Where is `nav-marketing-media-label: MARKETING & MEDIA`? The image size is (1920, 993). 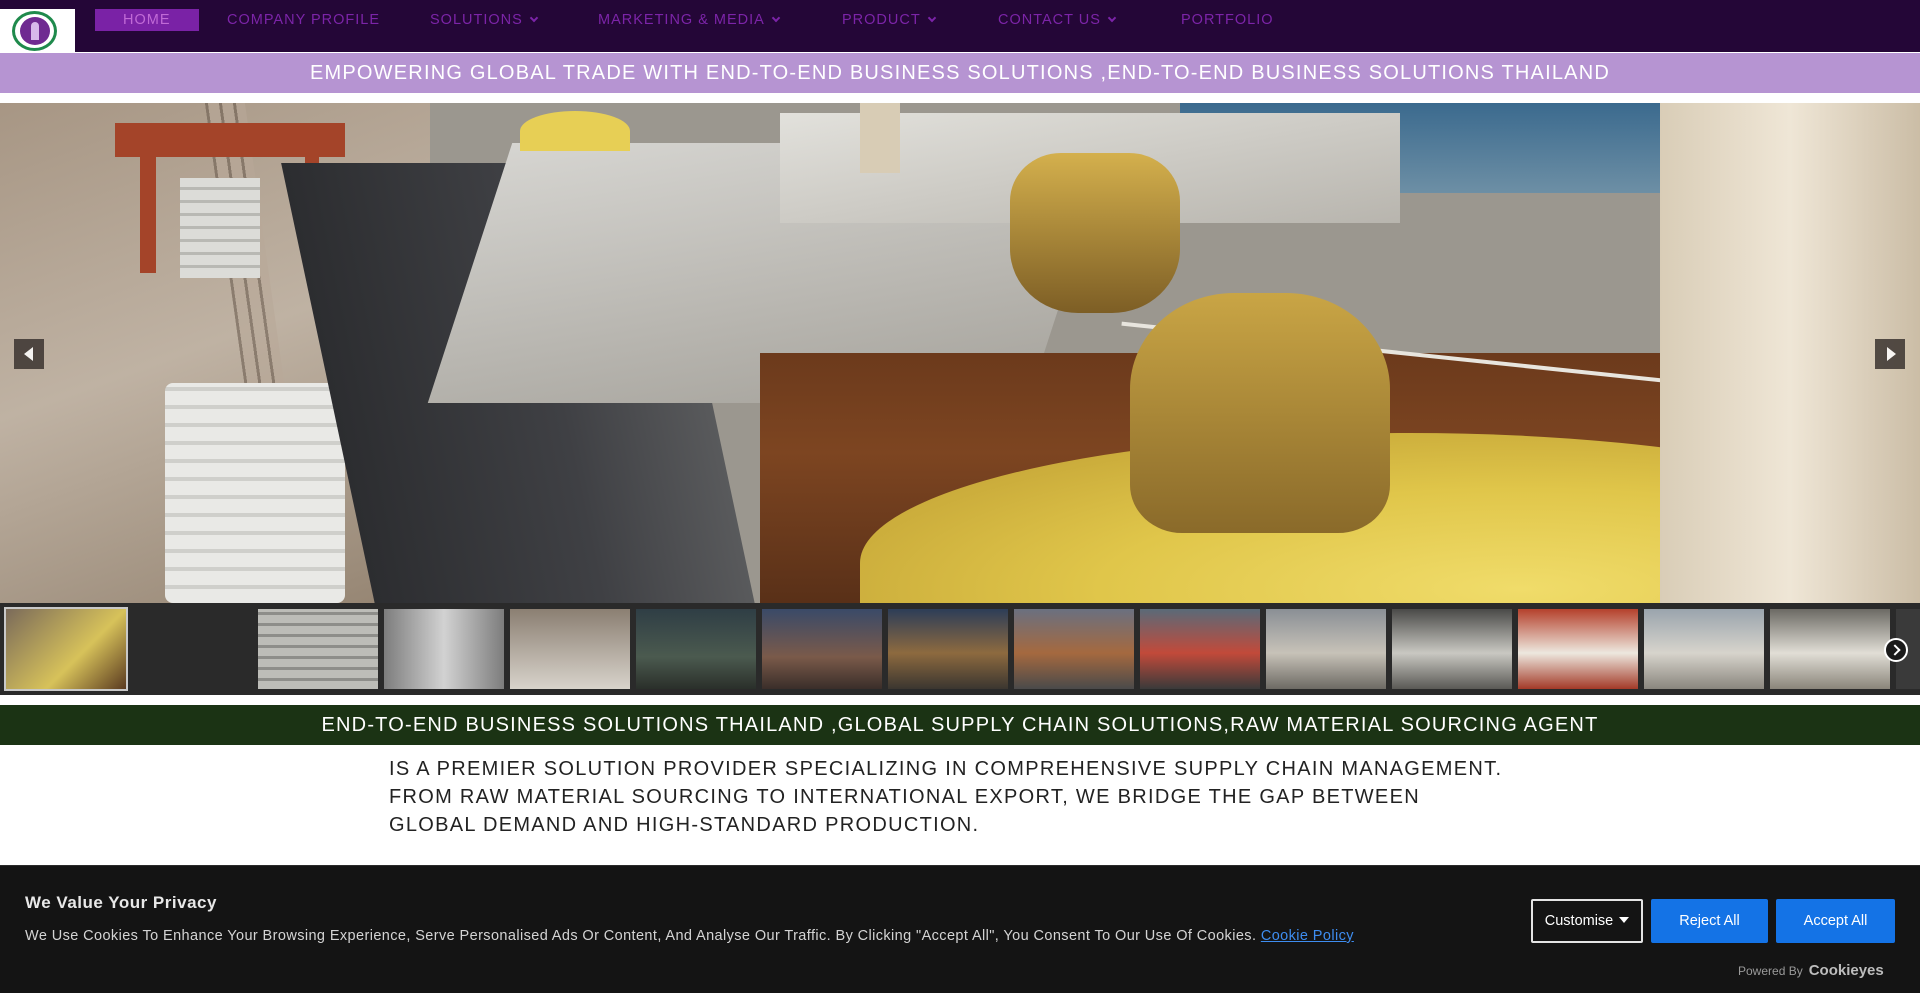
nav-marketing-media-label: MARKETING & MEDIA is located at coordinates (681, 20).